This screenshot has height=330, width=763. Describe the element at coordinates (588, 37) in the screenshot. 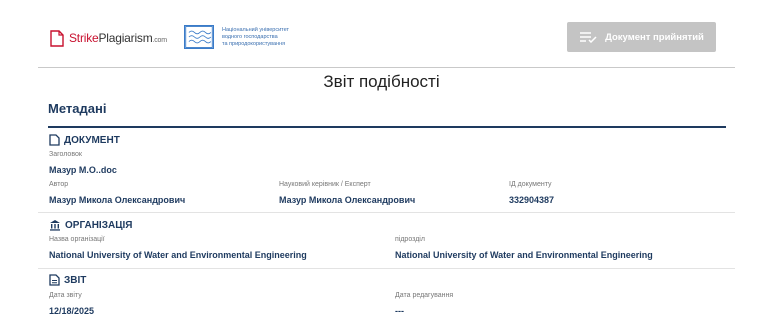

I see `list-check-icon` at that location.